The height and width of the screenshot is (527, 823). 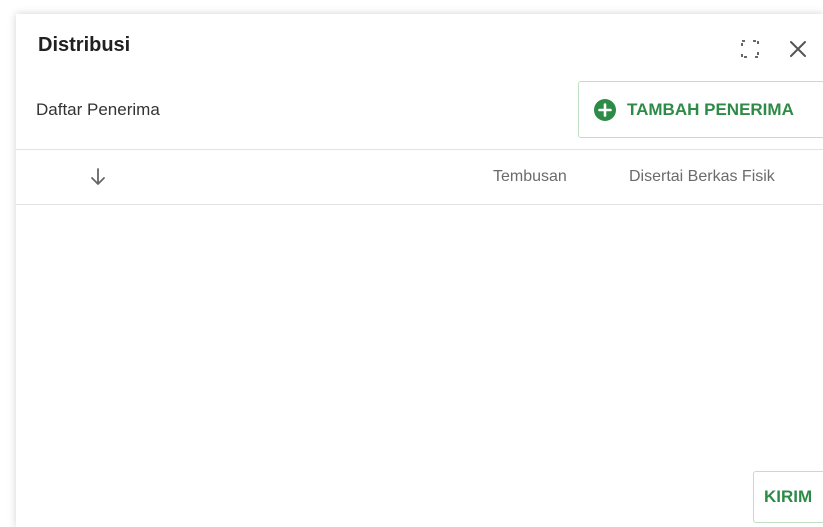 What do you see at coordinates (710, 109) in the screenshot?
I see `add-recipient-label: TAMBAH PENERIMA` at bounding box center [710, 109].